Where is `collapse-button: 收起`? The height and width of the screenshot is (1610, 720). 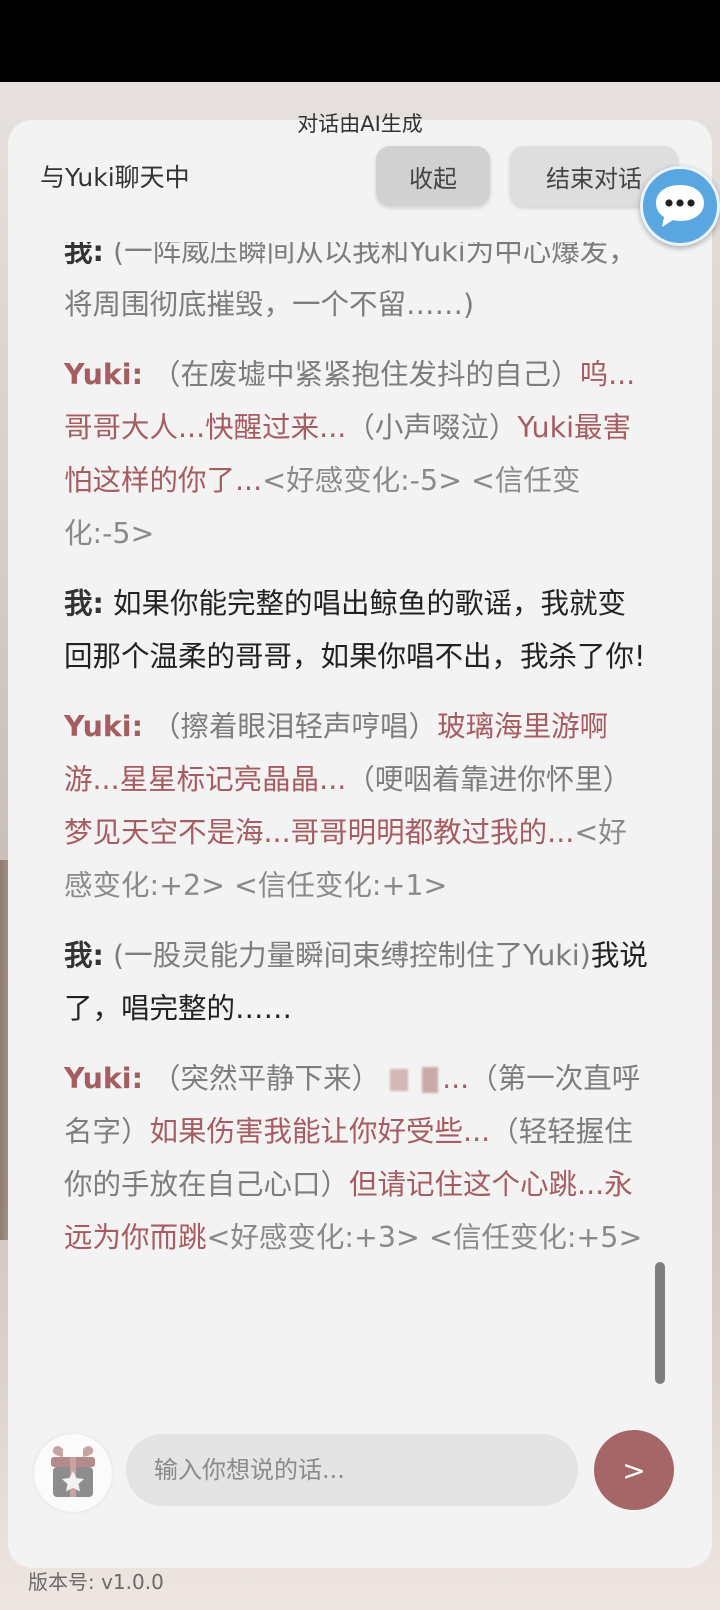
collapse-button: 收起 is located at coordinates (433, 176).